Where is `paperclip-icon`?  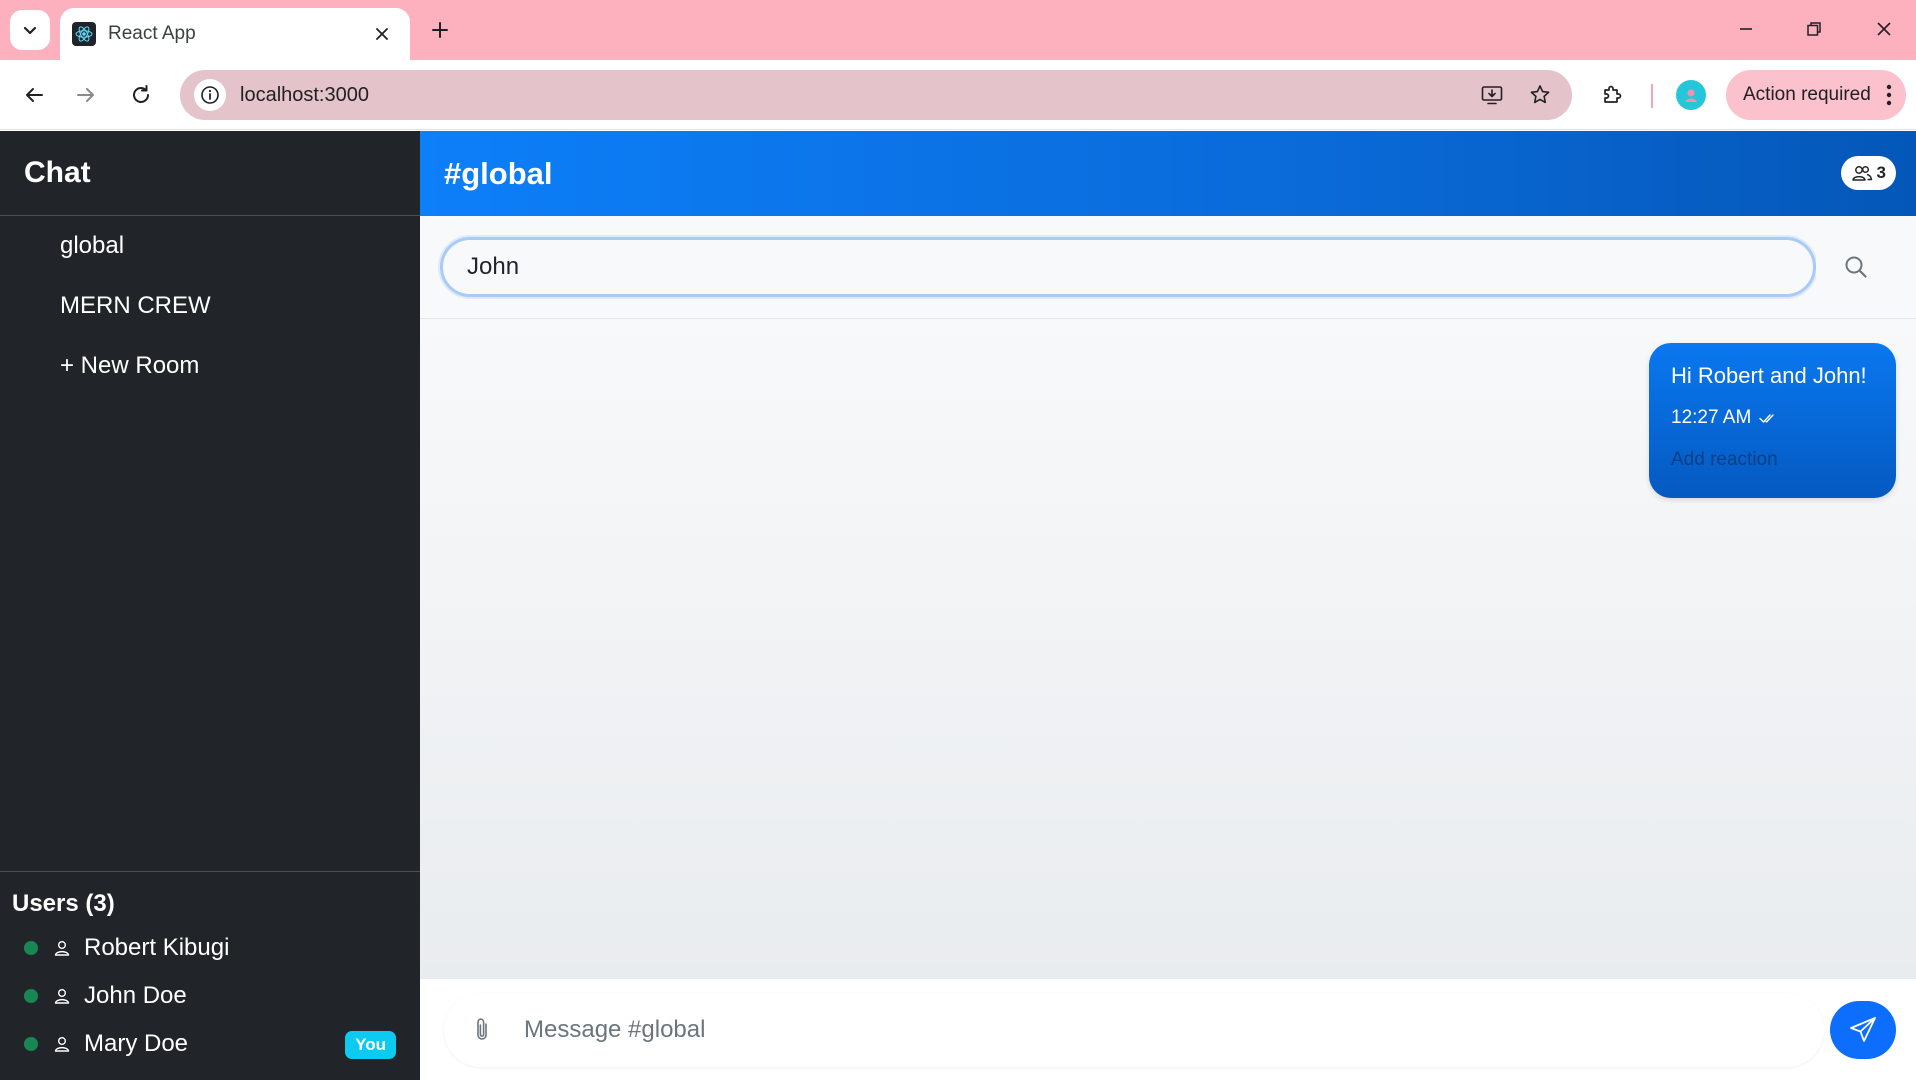 paperclip-icon is located at coordinates (482, 1029).